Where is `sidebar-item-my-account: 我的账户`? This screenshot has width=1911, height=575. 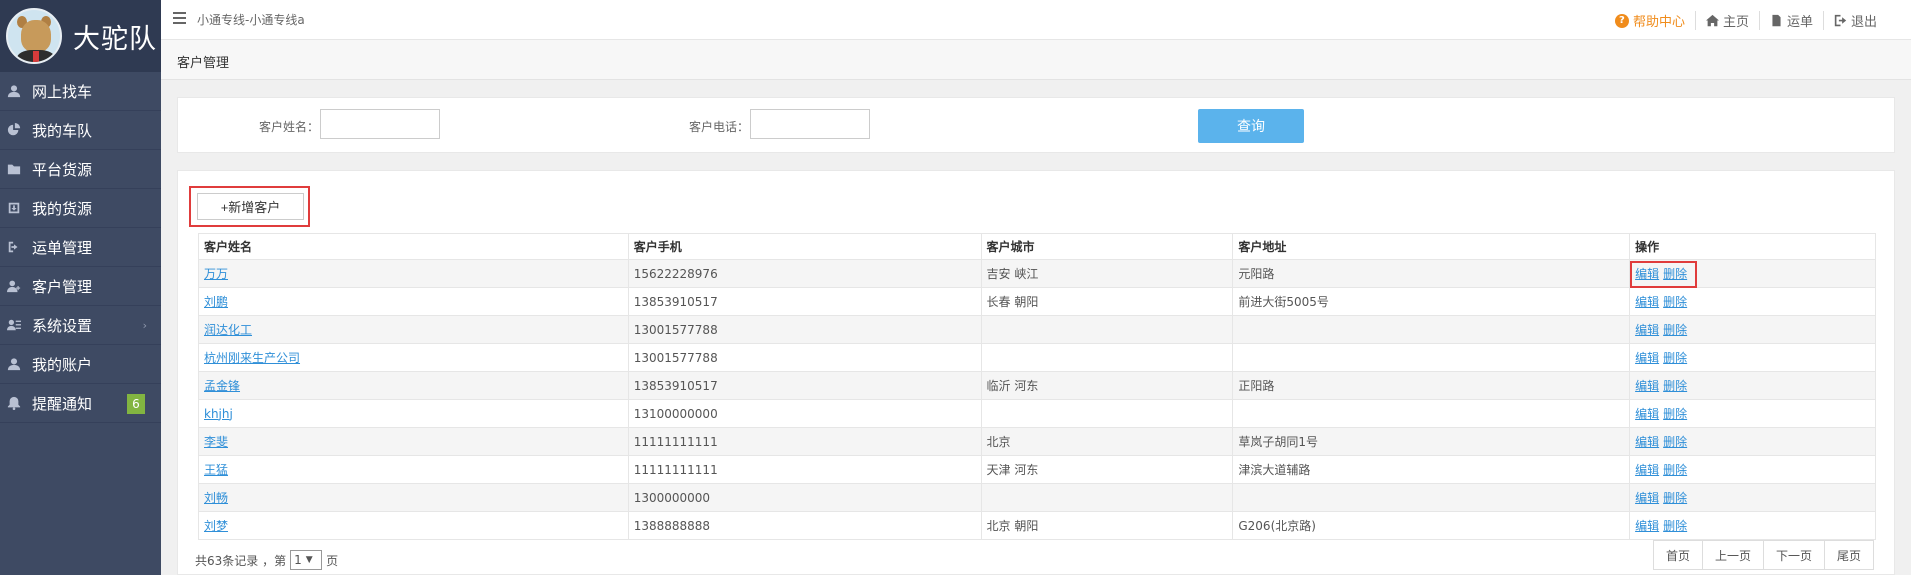 sidebar-item-my-account: 我的账户 is located at coordinates (80, 364).